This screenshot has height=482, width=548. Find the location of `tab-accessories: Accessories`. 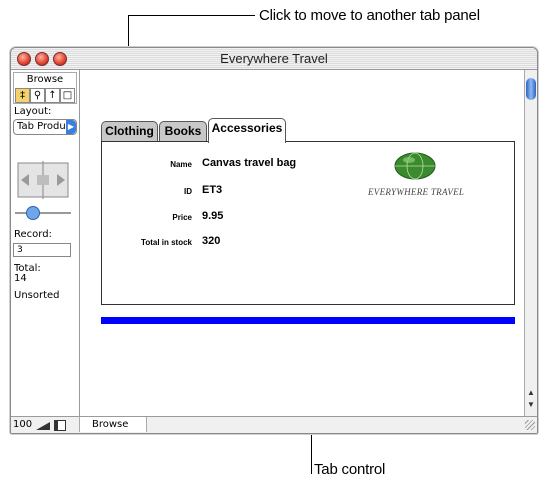

tab-accessories: Accessories is located at coordinates (247, 130).